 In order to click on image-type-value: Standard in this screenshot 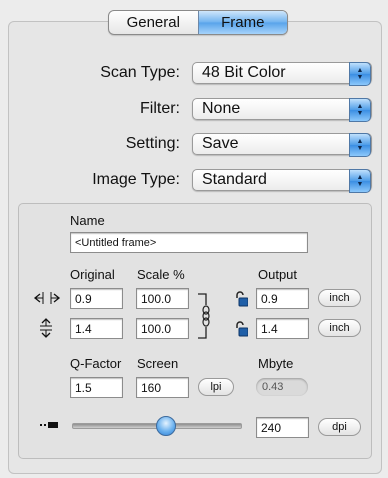, I will do `click(234, 179)`.